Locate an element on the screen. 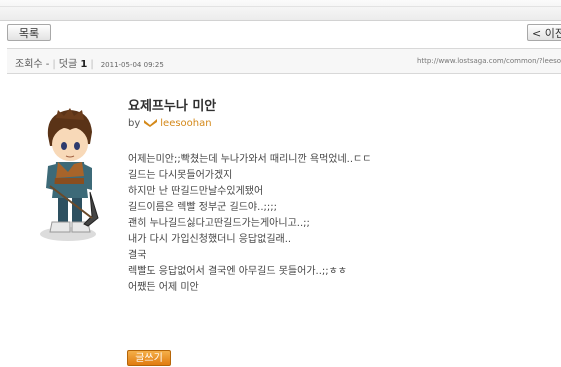 The image size is (561, 367). post-date: 2011-05-04 09:25 is located at coordinates (132, 65).